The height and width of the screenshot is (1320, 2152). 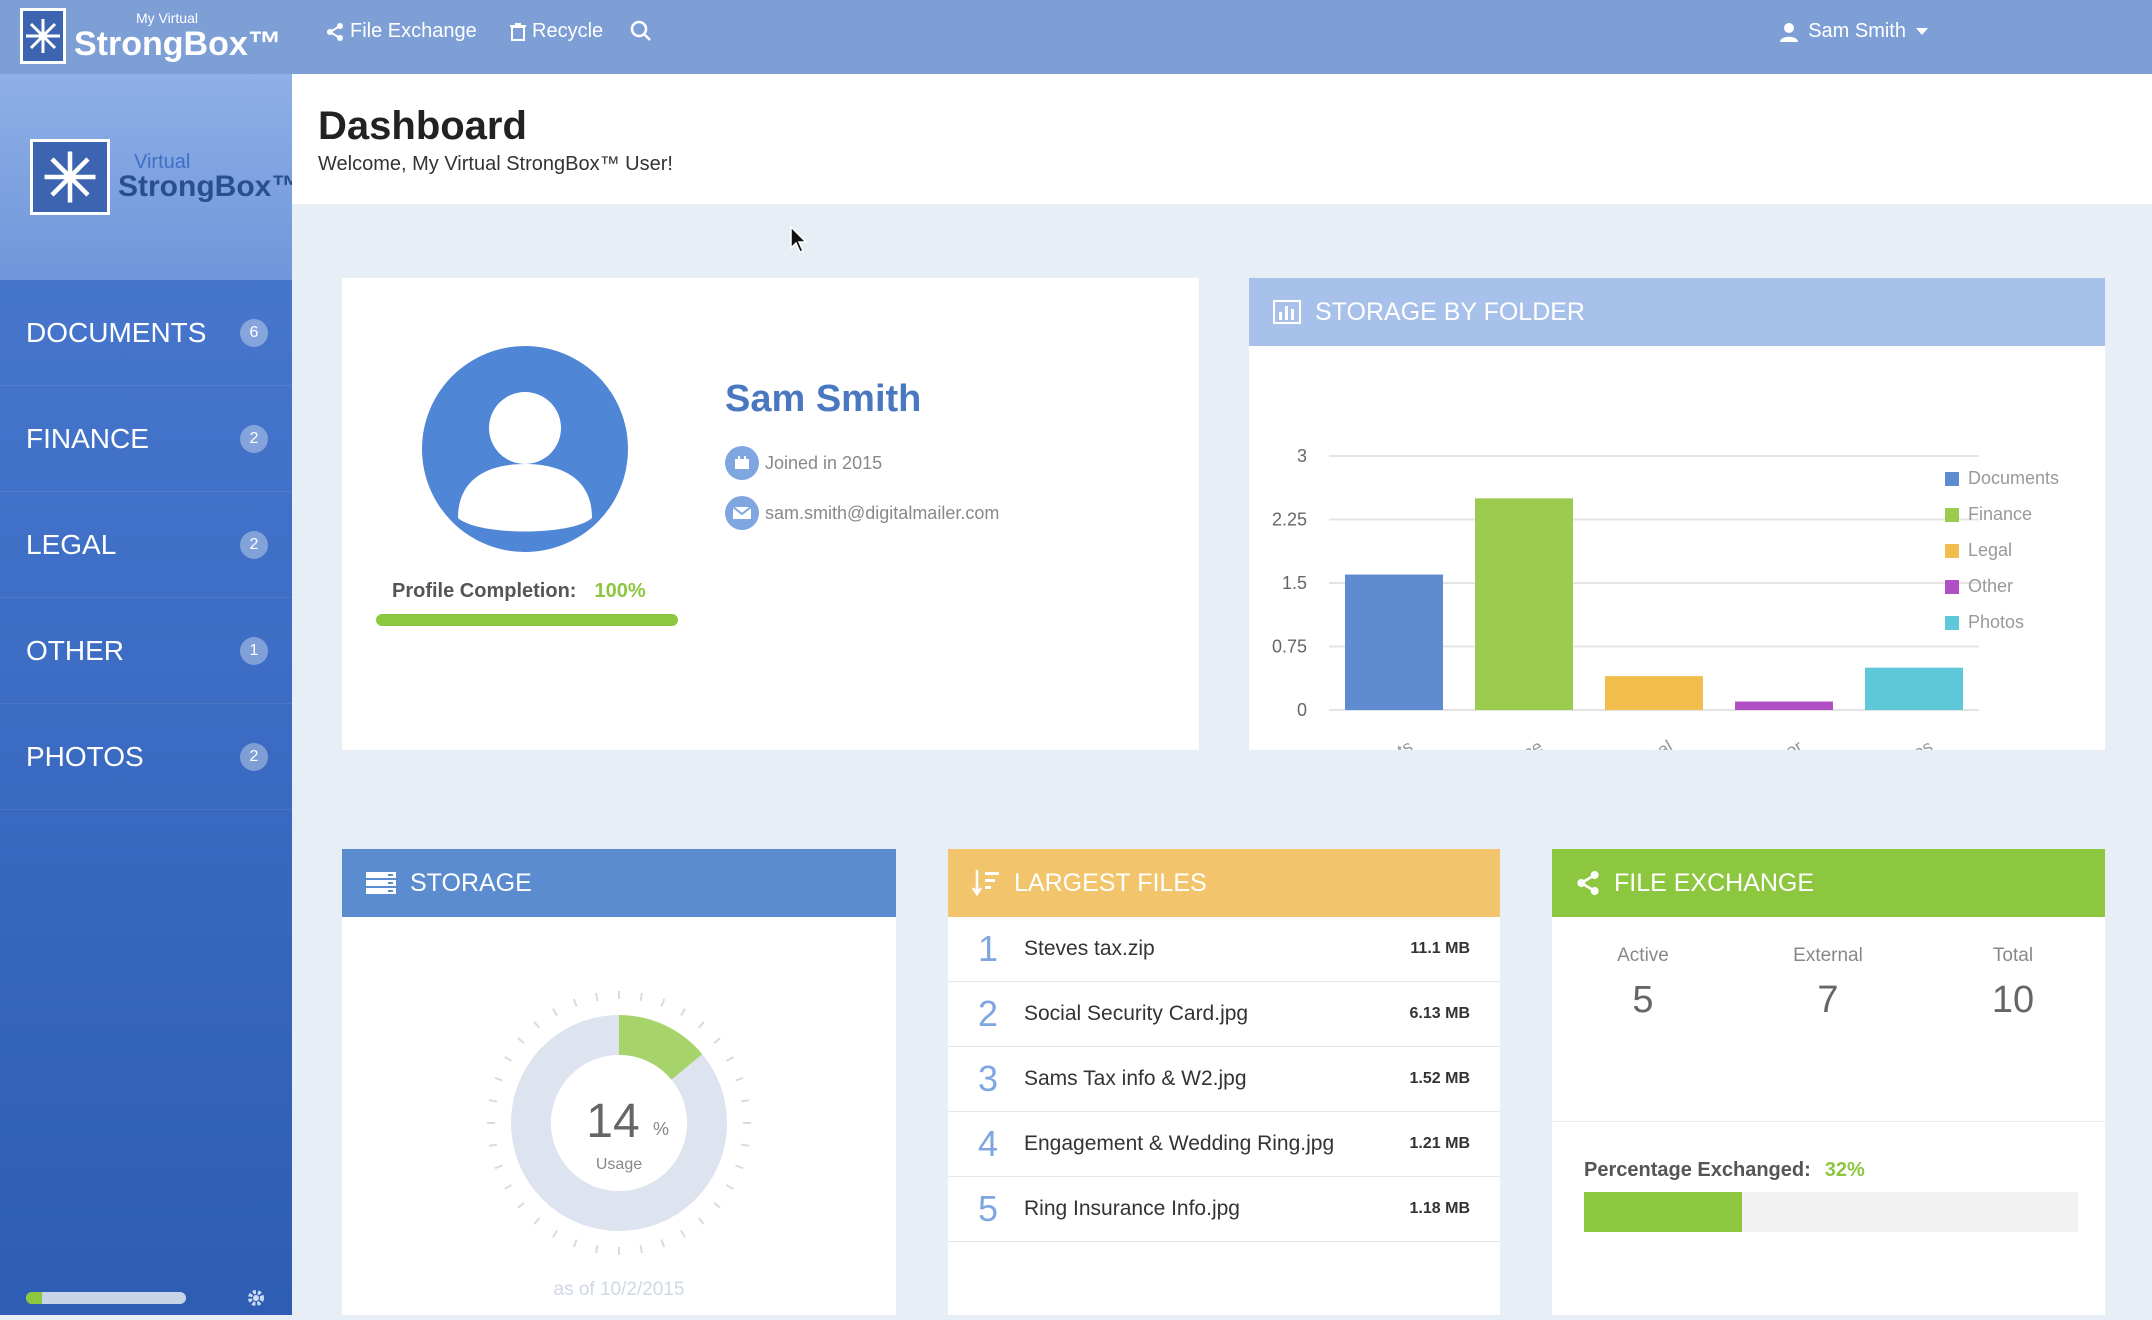 I want to click on sidebar-item-other: OTHER 1, so click(x=146, y=651).